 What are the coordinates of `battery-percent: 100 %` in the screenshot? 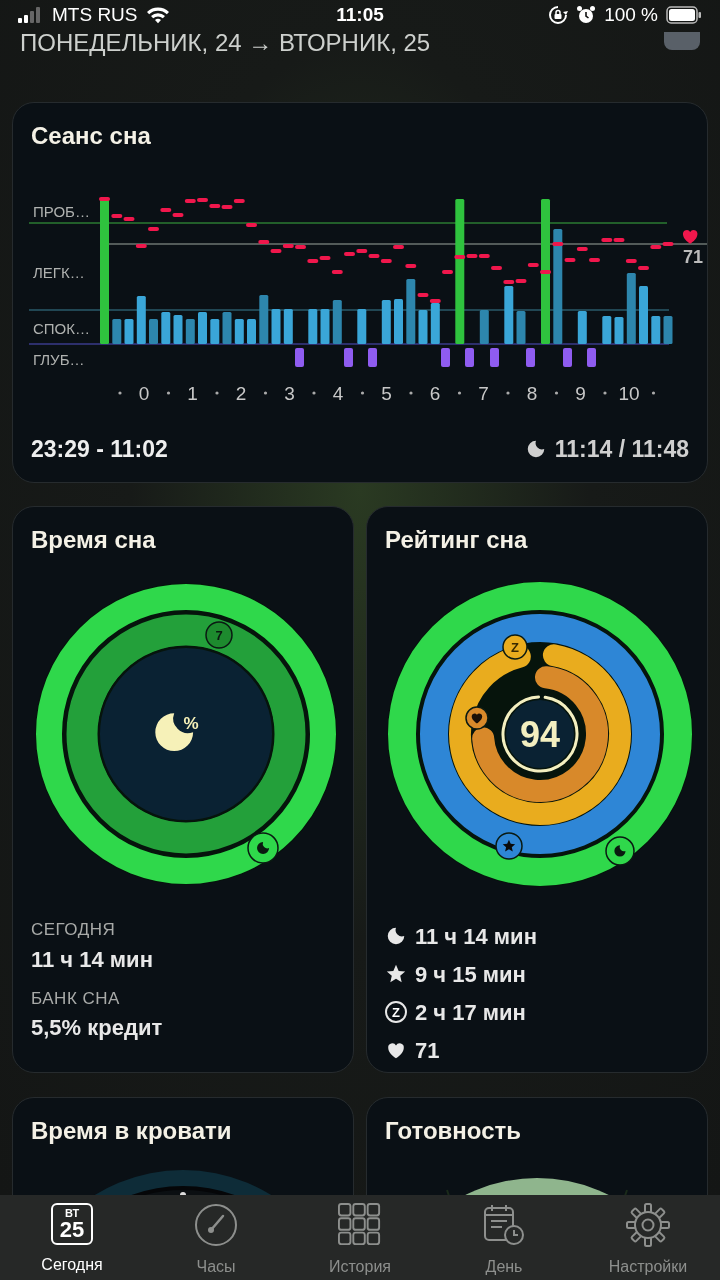 It's located at (631, 14).